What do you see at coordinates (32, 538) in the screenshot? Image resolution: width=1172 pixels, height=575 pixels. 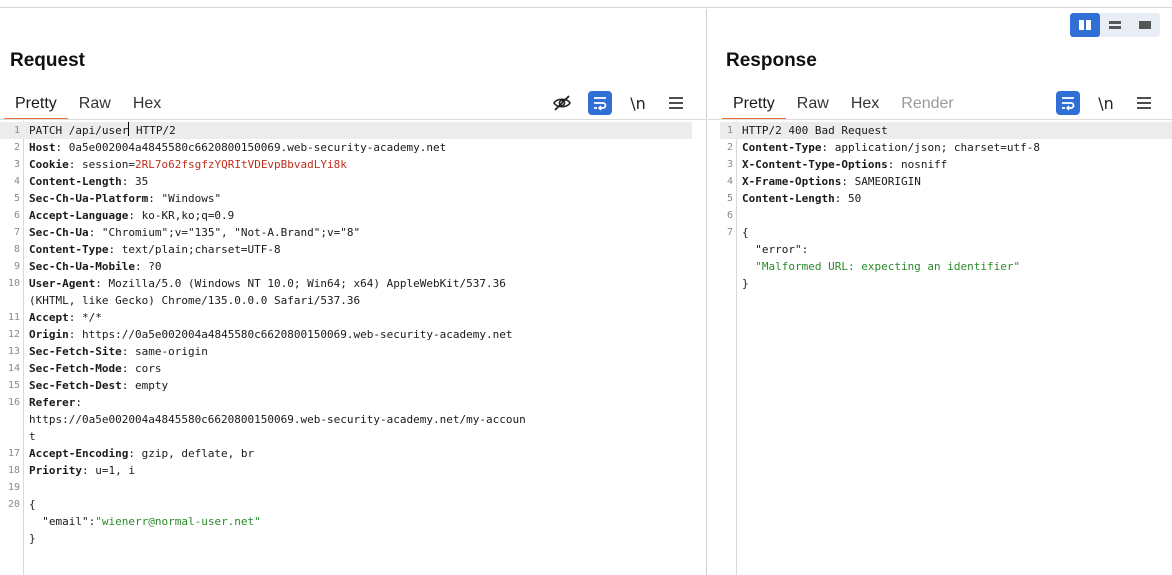 I see `line-text: }` at bounding box center [32, 538].